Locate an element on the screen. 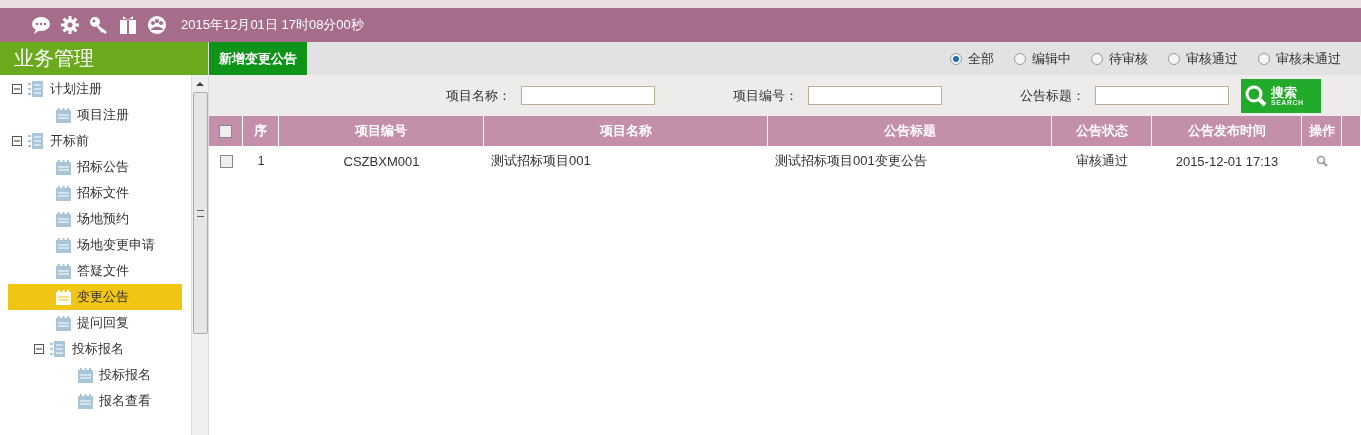 The image size is (1361, 435). table-cell-text: 2015-12-01 17:13 is located at coordinates (1227, 161).